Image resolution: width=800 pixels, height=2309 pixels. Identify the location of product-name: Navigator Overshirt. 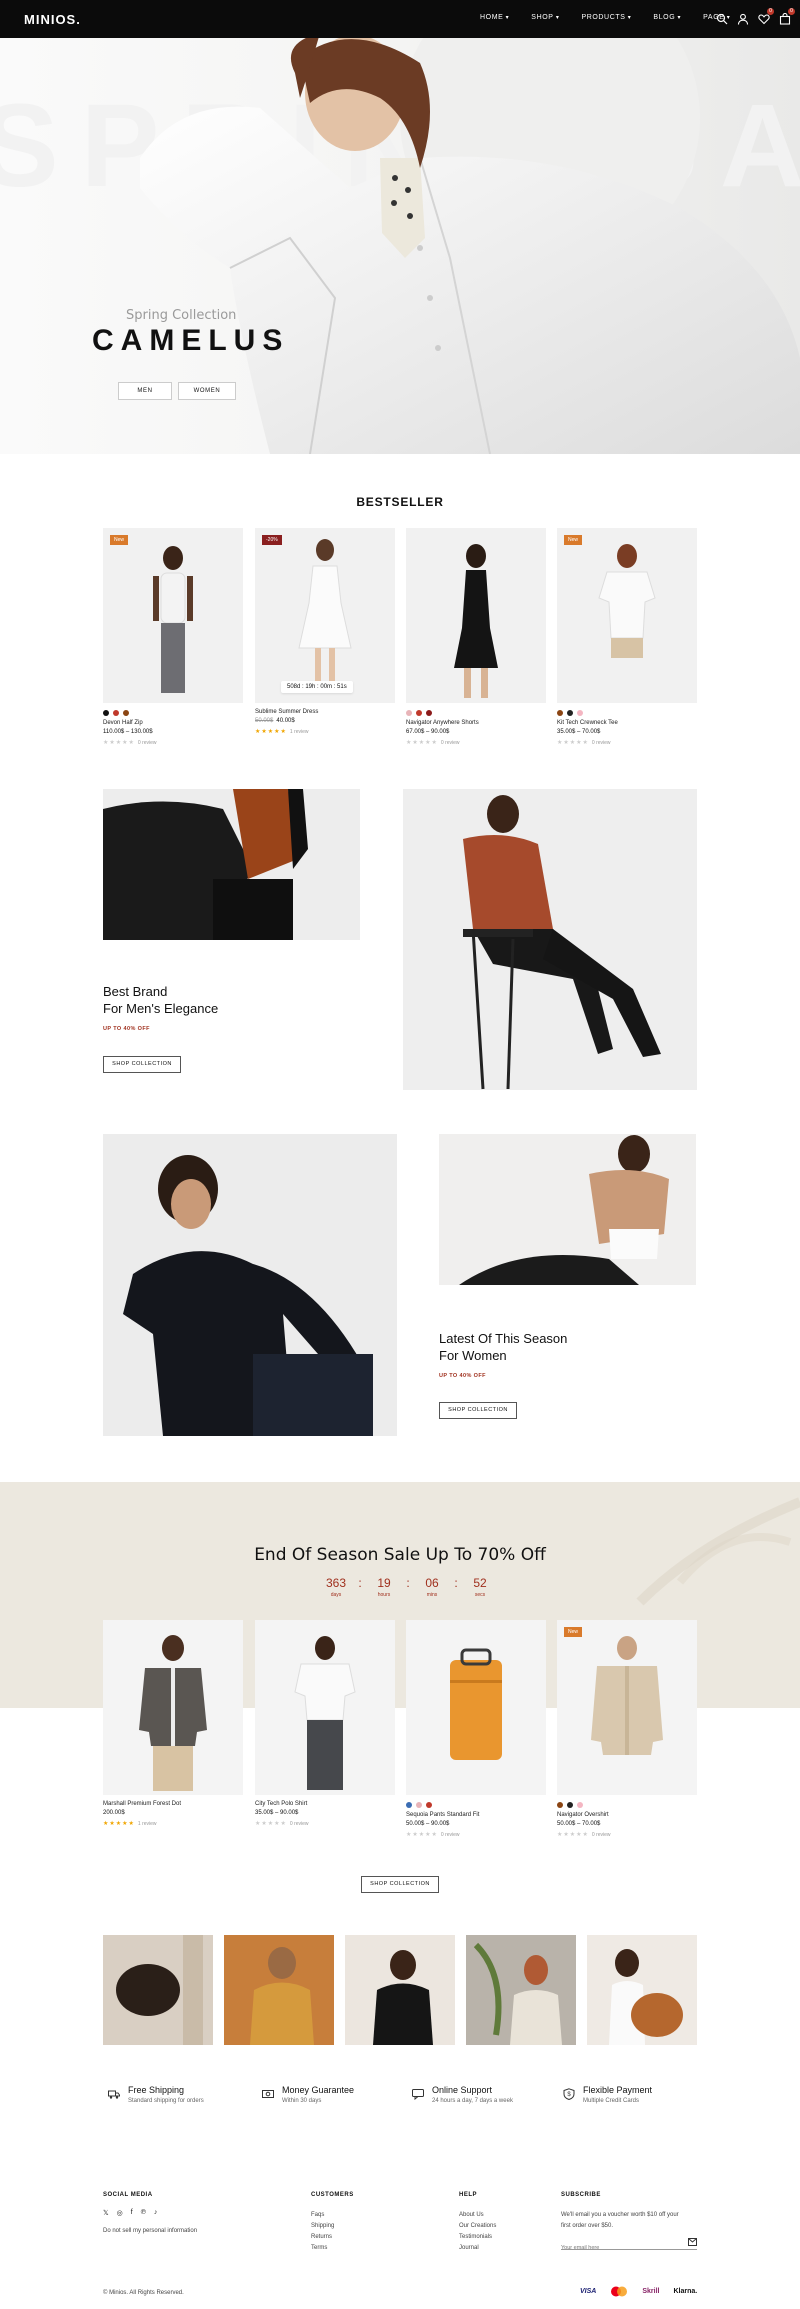
(627, 1815).